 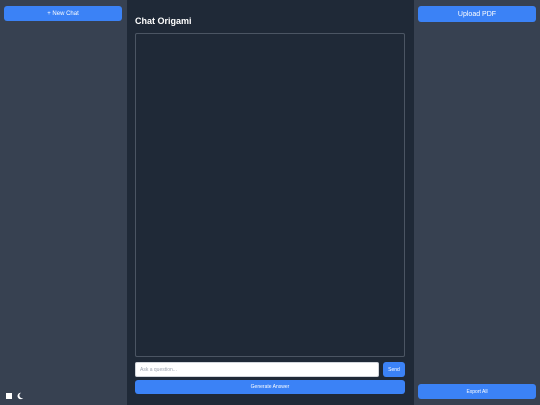 What do you see at coordinates (20, 396) in the screenshot?
I see `moon-icon` at bounding box center [20, 396].